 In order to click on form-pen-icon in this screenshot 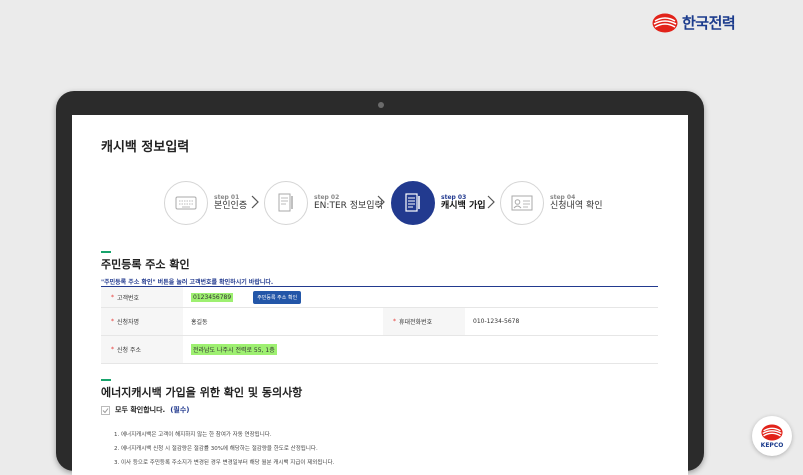, I will do `click(412, 202)`.